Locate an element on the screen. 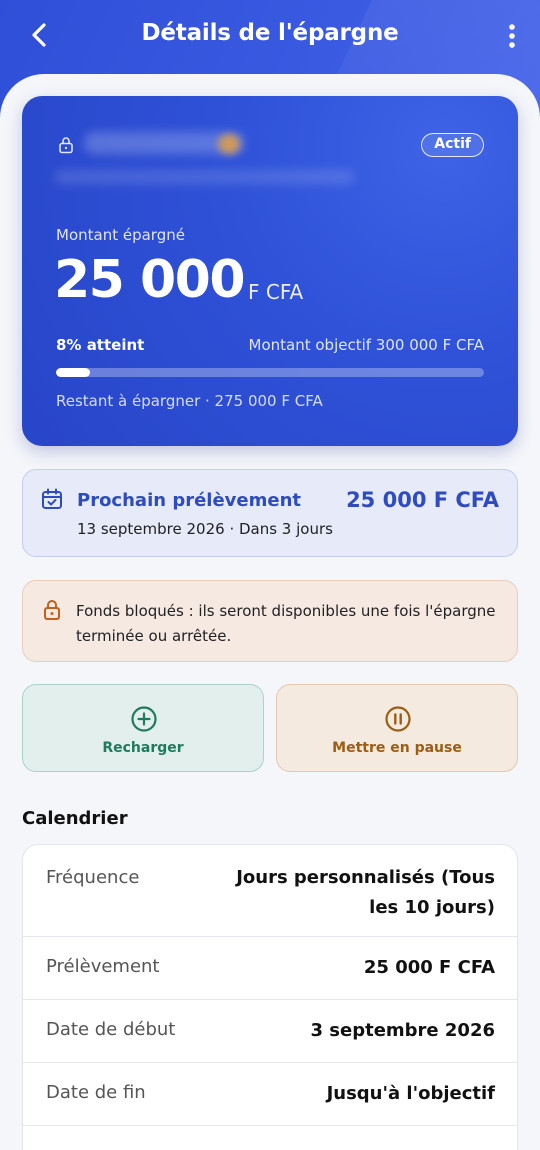  more-options-button is located at coordinates (512, 36).